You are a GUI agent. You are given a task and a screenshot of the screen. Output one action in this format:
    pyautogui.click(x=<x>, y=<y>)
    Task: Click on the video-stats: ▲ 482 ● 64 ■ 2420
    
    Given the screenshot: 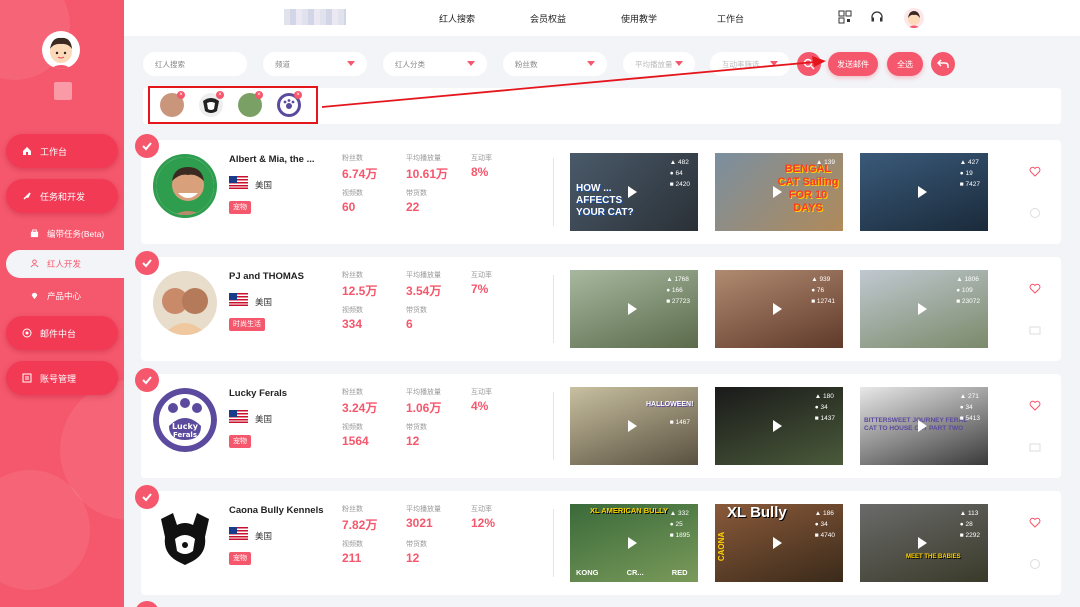 What is the action you would take?
    pyautogui.click(x=679, y=173)
    